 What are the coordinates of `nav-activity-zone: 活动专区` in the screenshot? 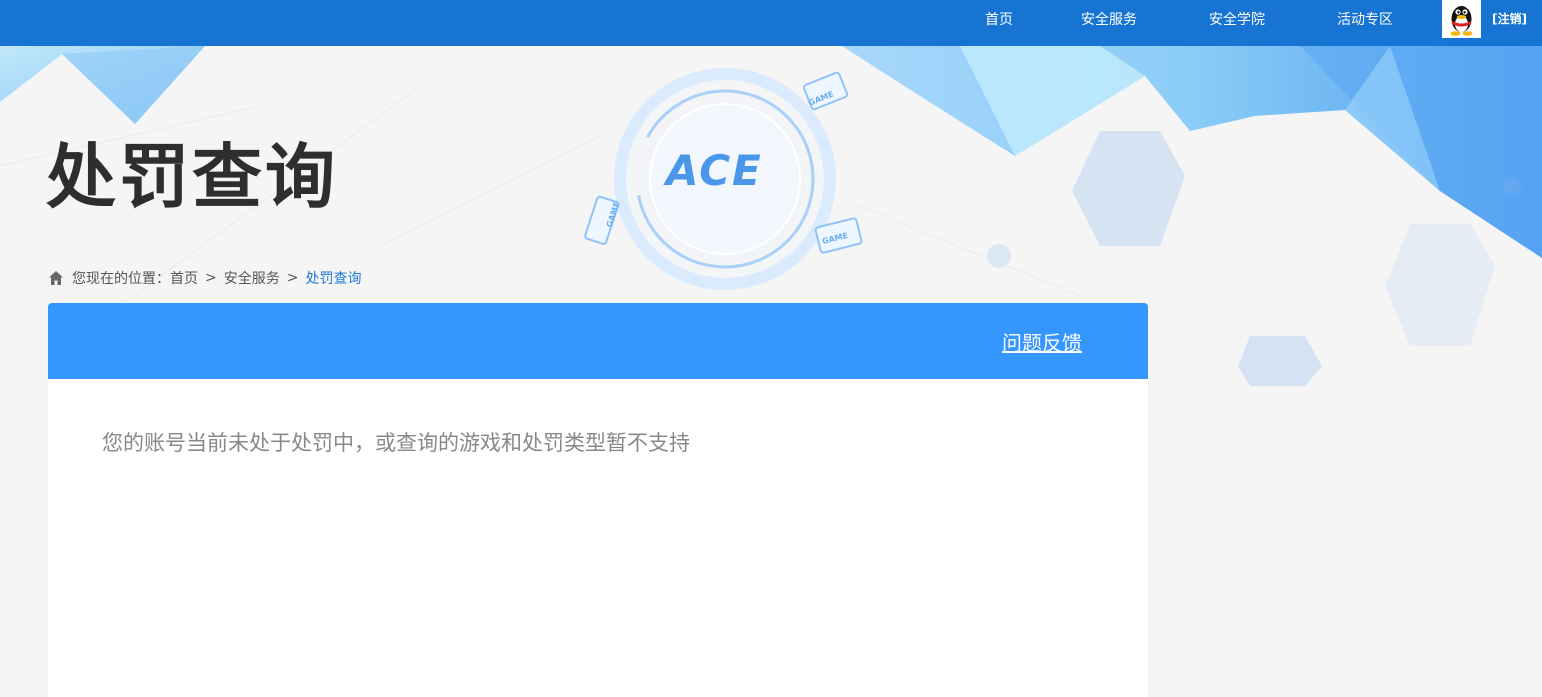 It's located at (1365, 23).